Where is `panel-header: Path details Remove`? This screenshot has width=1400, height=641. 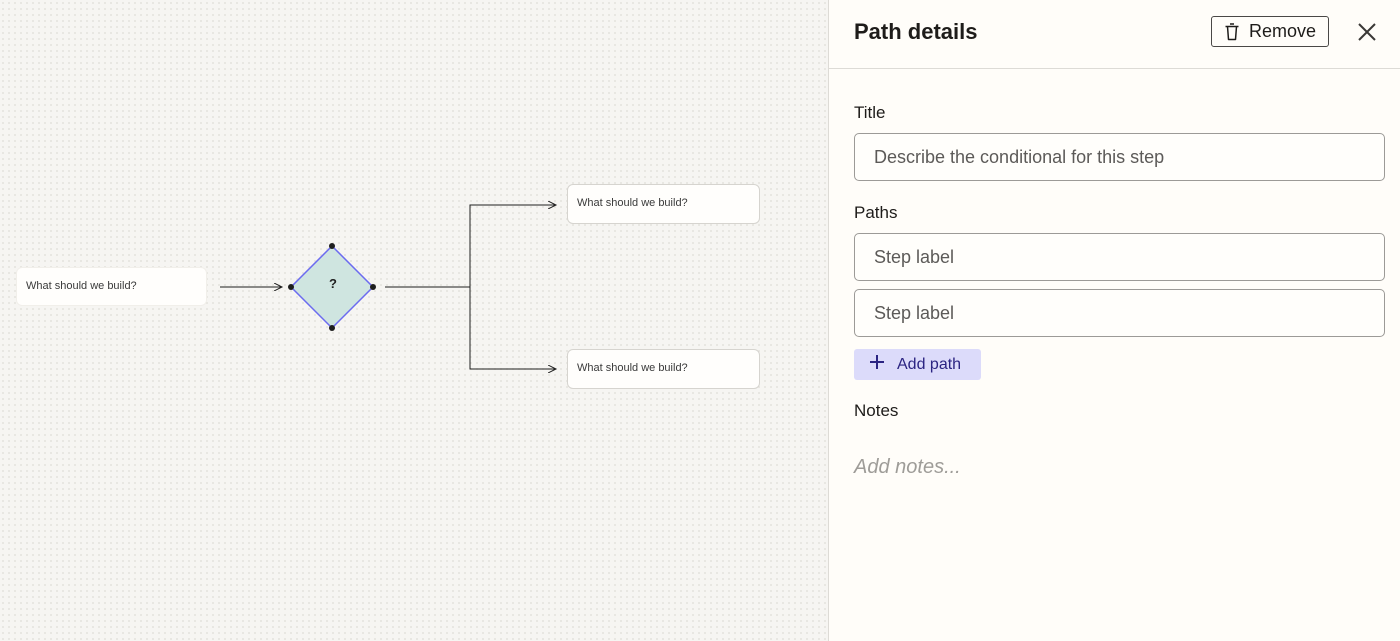 panel-header: Path details Remove is located at coordinates (1114, 34).